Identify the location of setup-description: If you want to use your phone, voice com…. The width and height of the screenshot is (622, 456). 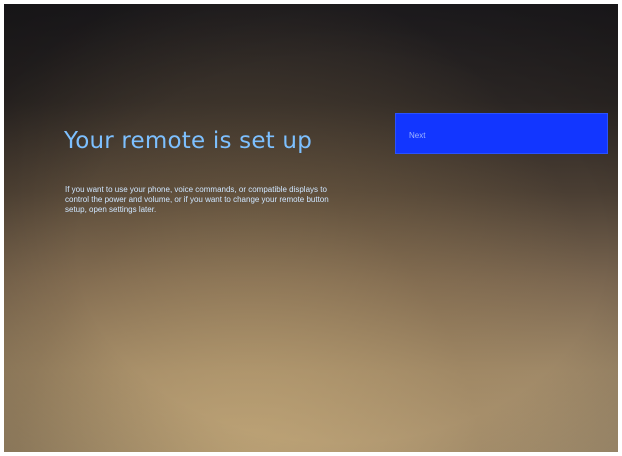
(197, 199).